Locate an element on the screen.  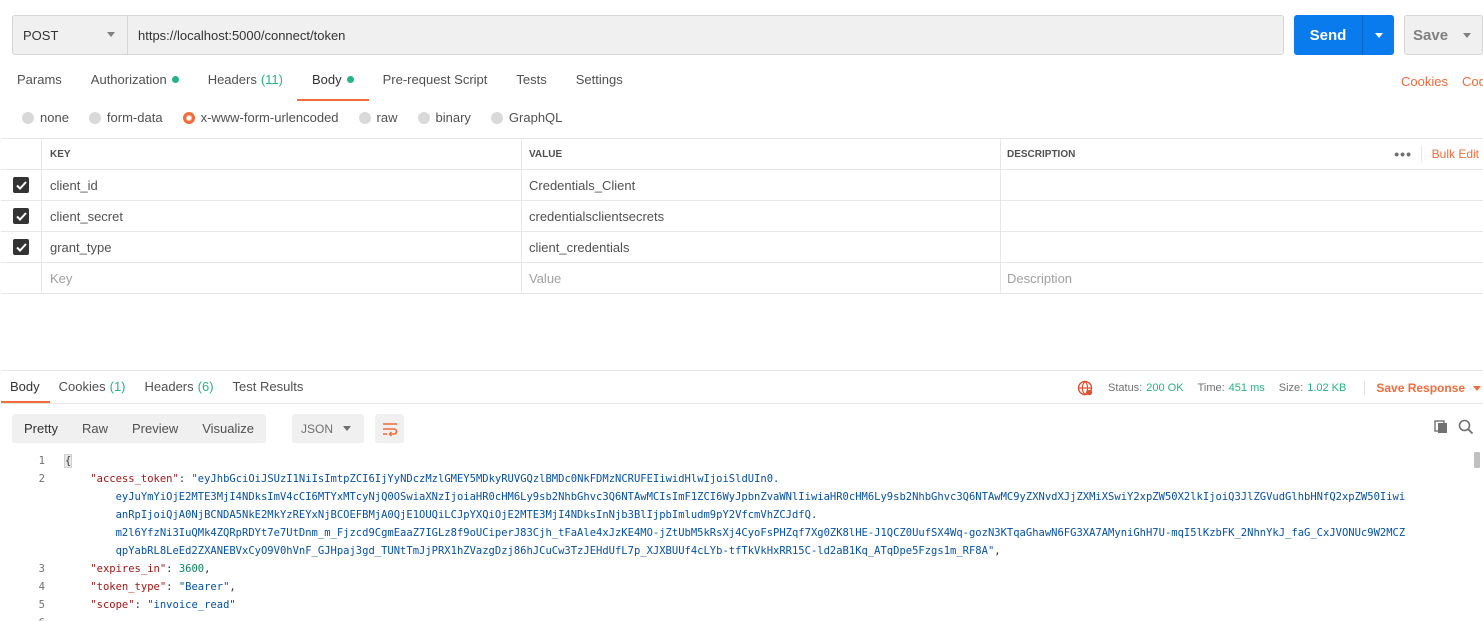
tab-params: Params is located at coordinates (39, 85).